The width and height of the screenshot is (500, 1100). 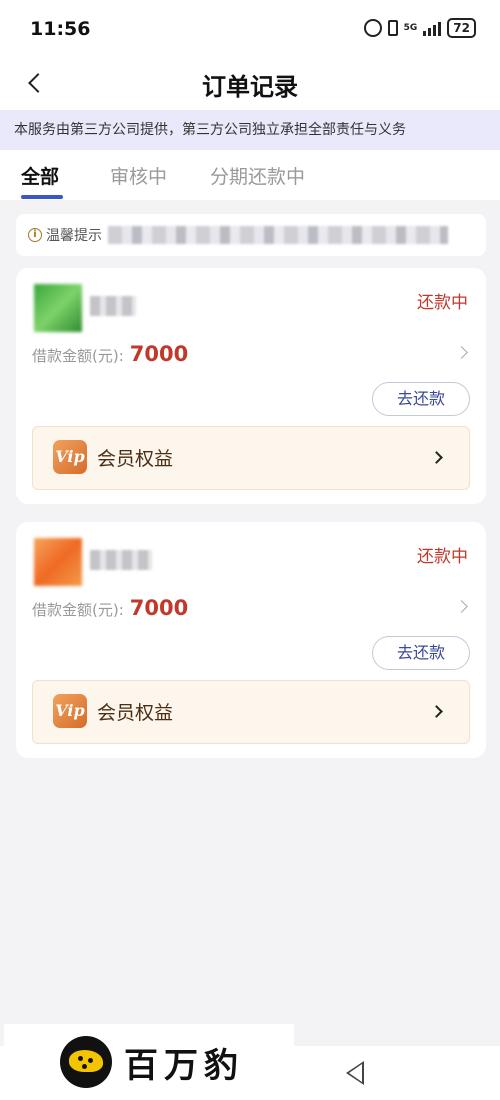 What do you see at coordinates (419, 28) in the screenshot?
I see `status-icons: 5G 72` at bounding box center [419, 28].